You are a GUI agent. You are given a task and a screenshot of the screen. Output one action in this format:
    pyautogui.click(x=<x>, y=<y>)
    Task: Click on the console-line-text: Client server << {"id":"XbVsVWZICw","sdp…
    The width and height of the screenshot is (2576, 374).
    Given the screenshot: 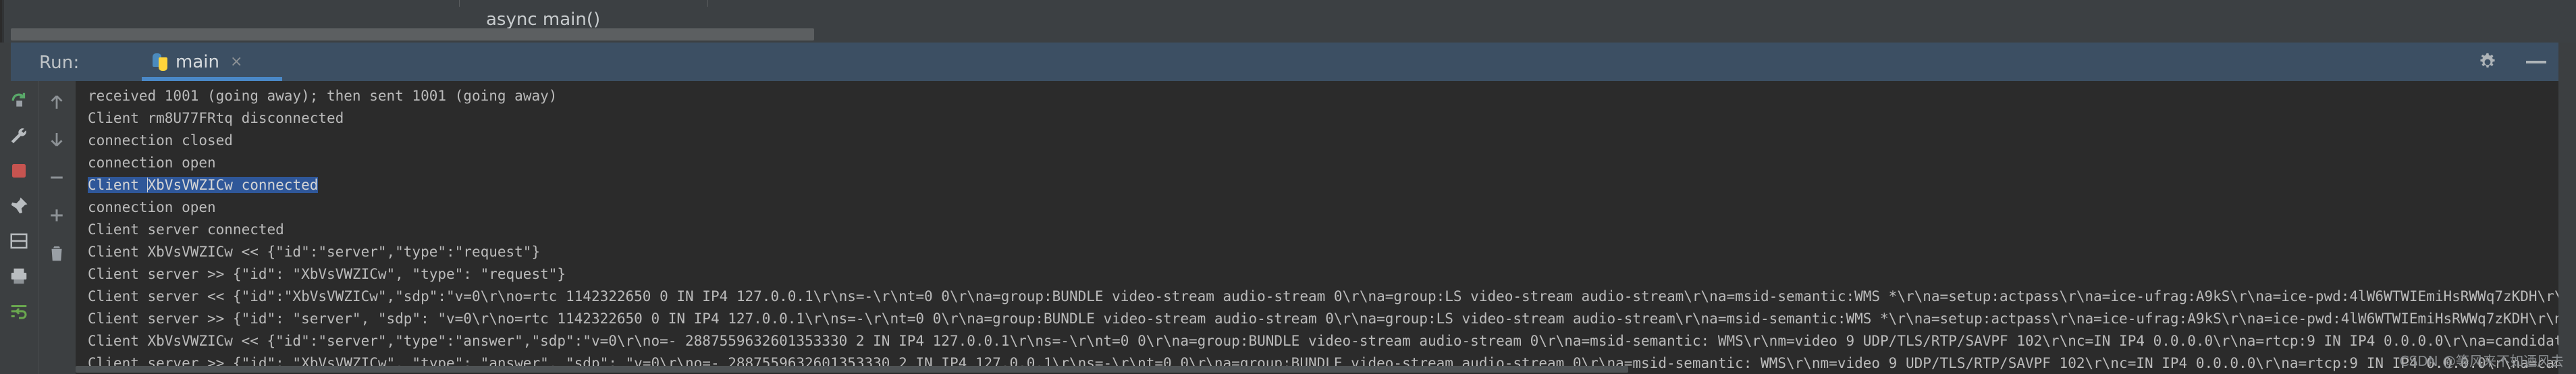 What is the action you would take?
    pyautogui.click(x=1332, y=296)
    